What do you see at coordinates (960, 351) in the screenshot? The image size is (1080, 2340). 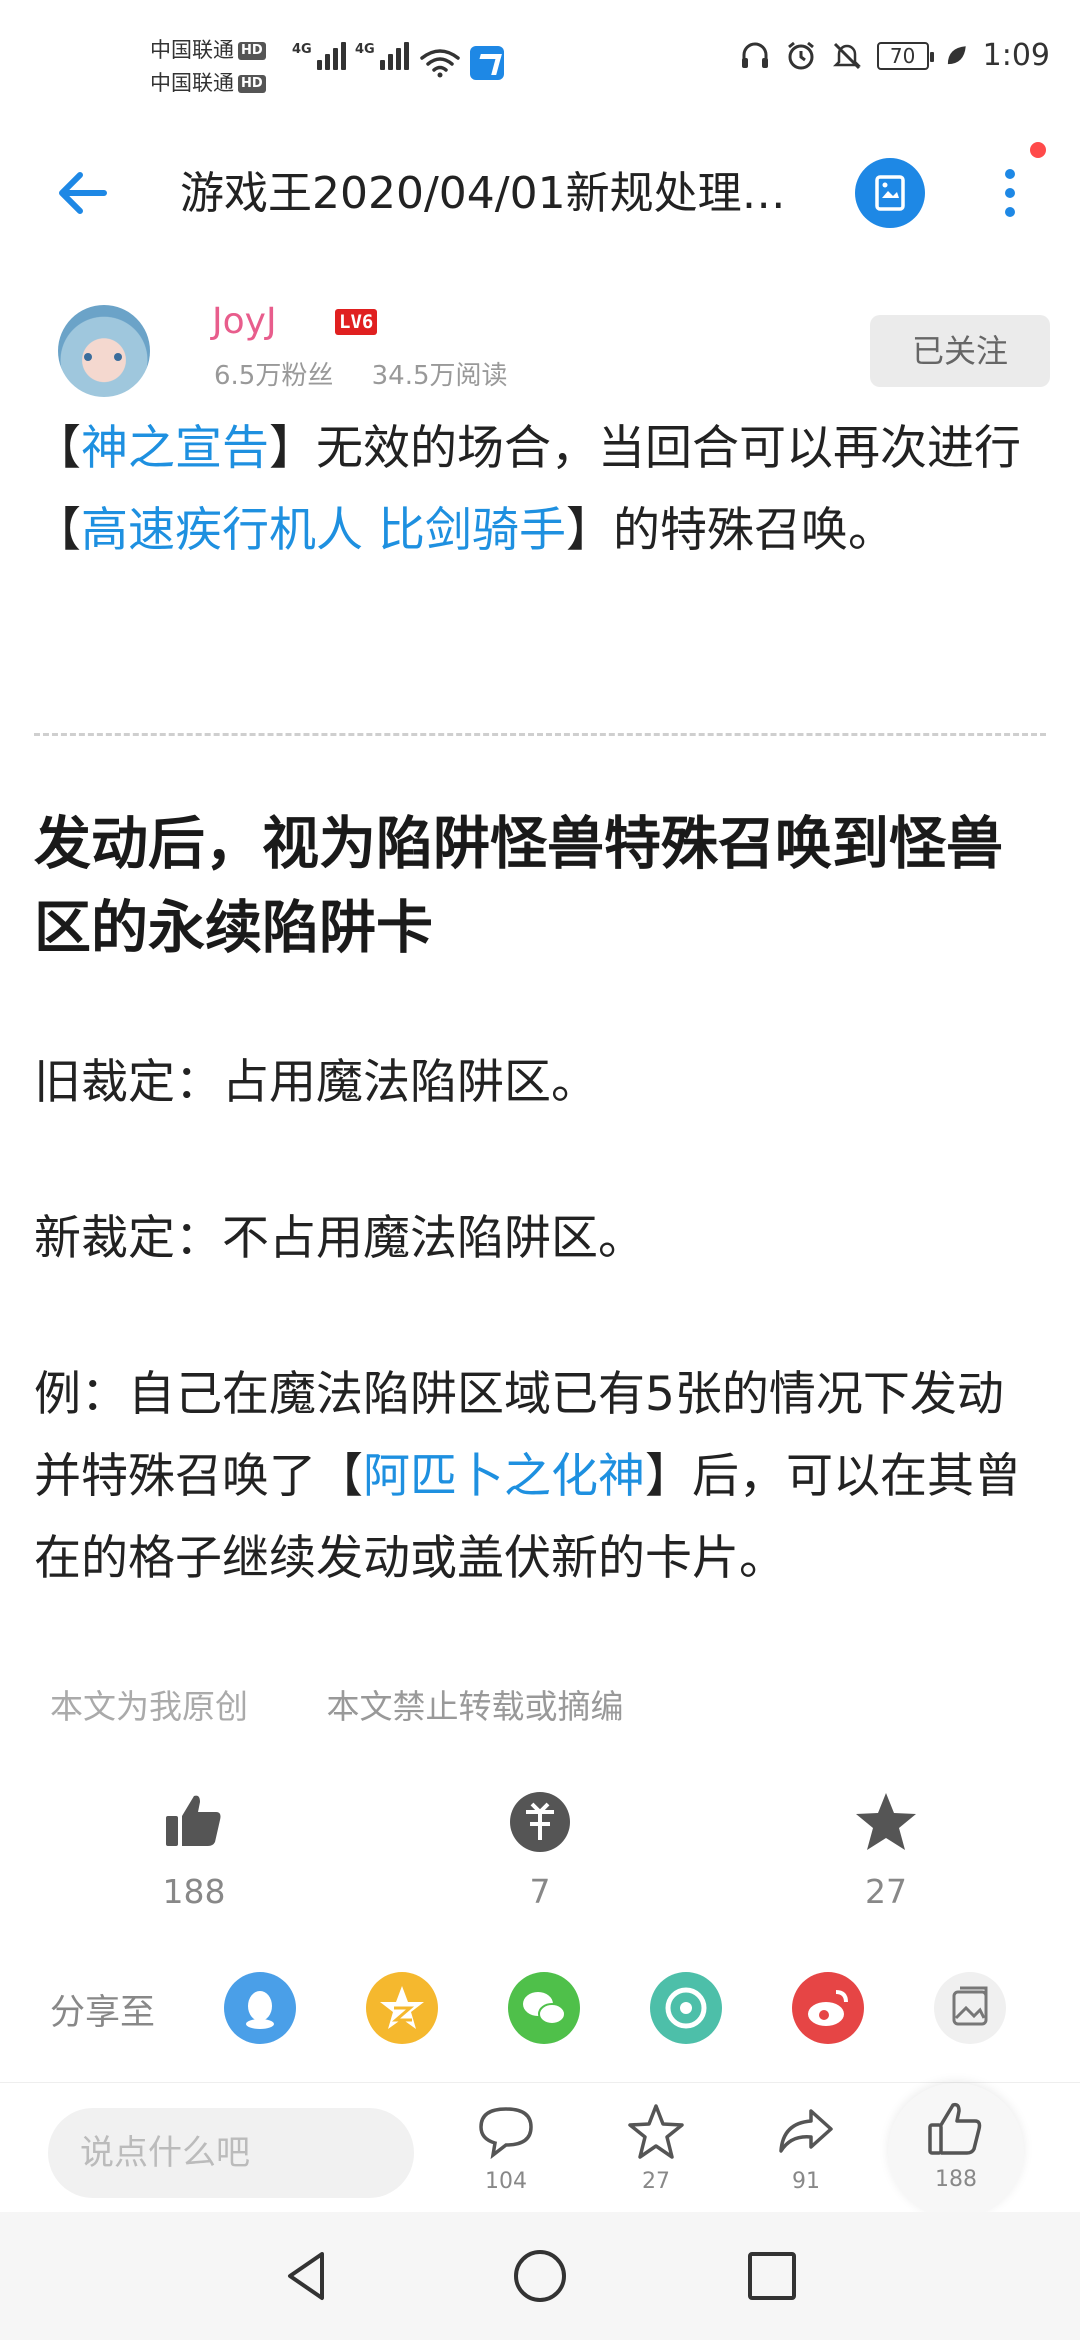 I see `follow-button: 已关注` at bounding box center [960, 351].